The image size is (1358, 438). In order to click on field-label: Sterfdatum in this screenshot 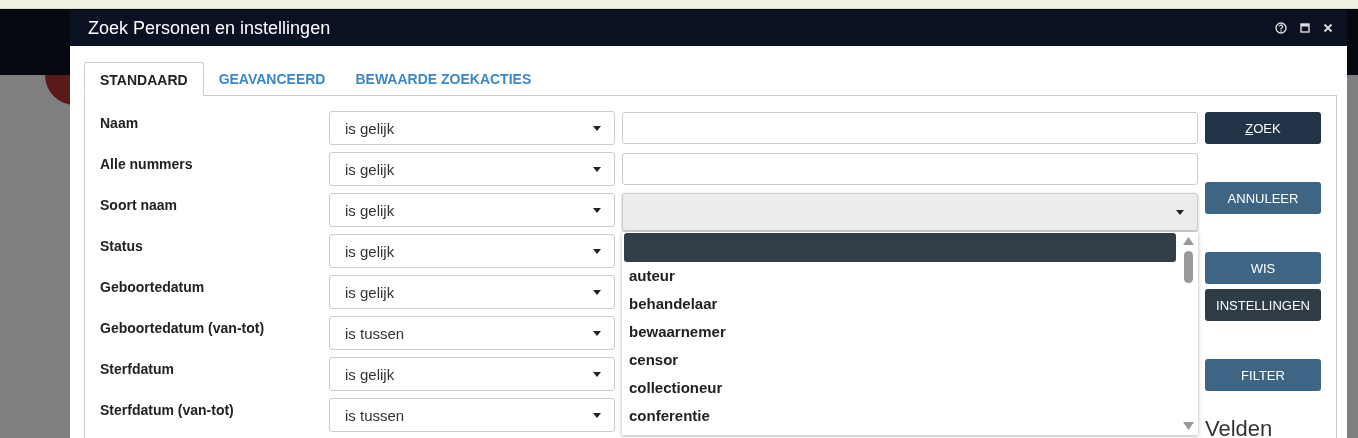, I will do `click(137, 369)`.